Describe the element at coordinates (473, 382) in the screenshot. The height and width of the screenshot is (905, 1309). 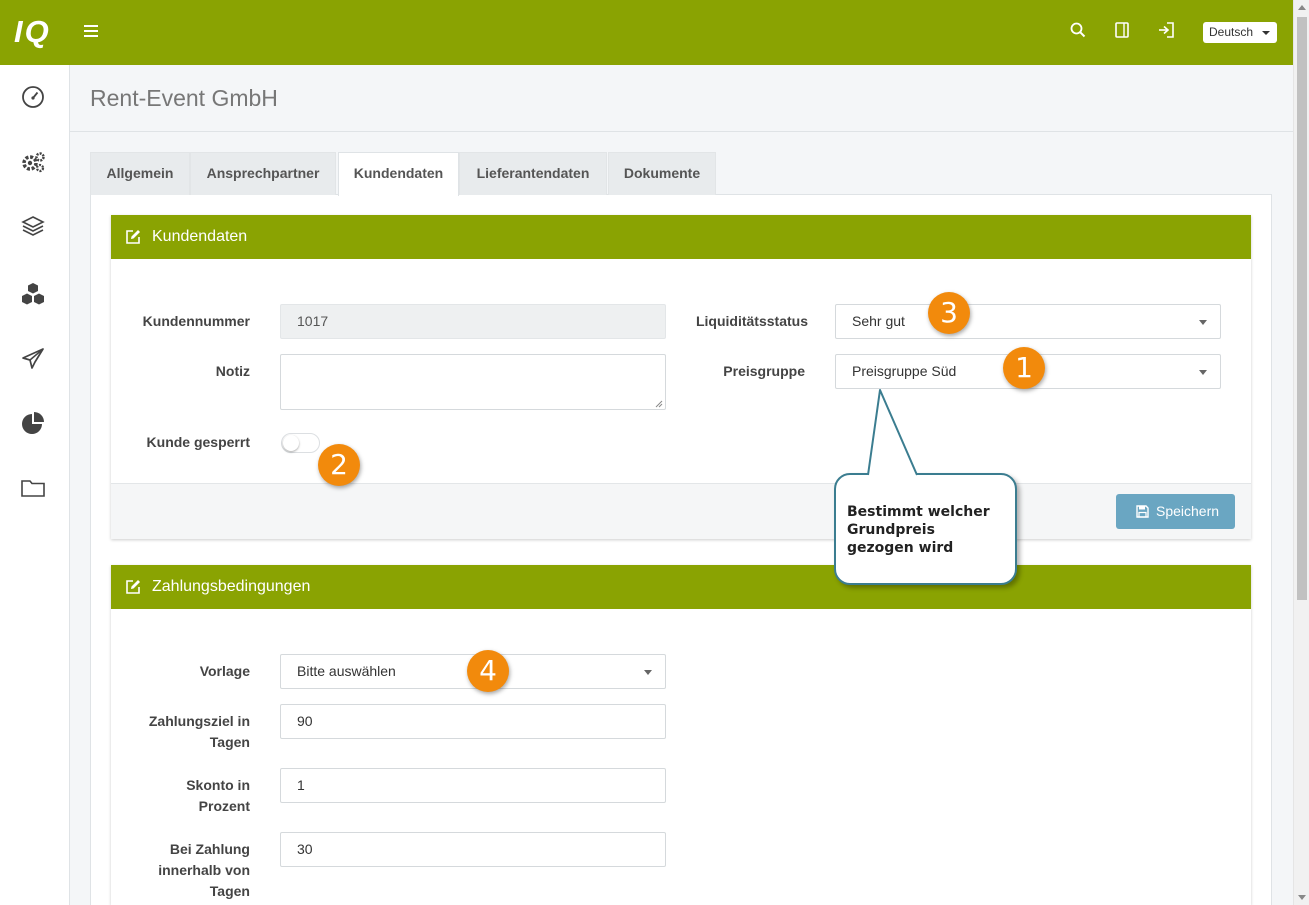
I see `notiz-textarea` at that location.